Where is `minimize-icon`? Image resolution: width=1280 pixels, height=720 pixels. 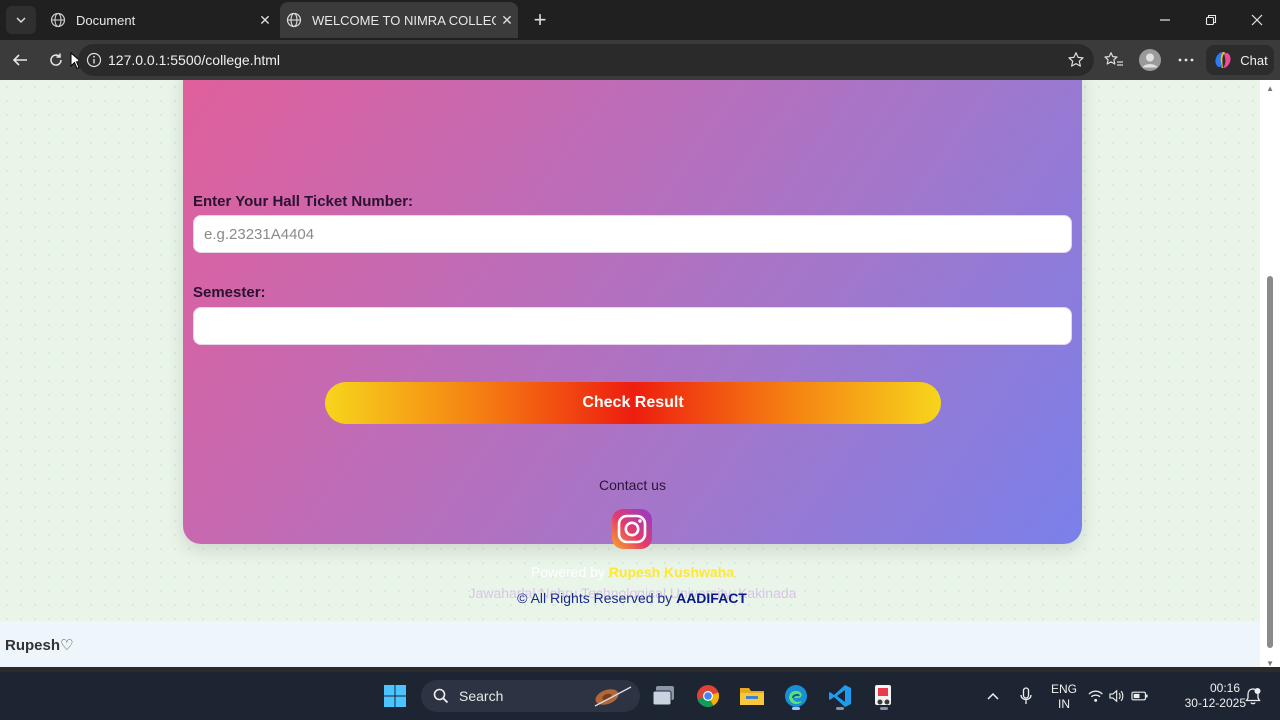 minimize-icon is located at coordinates (1165, 20).